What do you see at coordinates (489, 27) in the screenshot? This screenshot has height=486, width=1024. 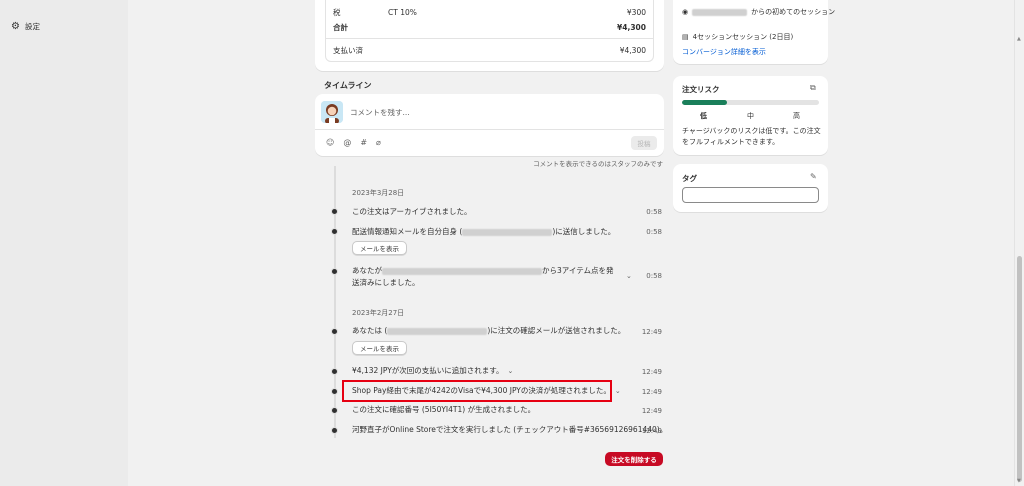 I see `total-row: 合計 ¥4,300` at bounding box center [489, 27].